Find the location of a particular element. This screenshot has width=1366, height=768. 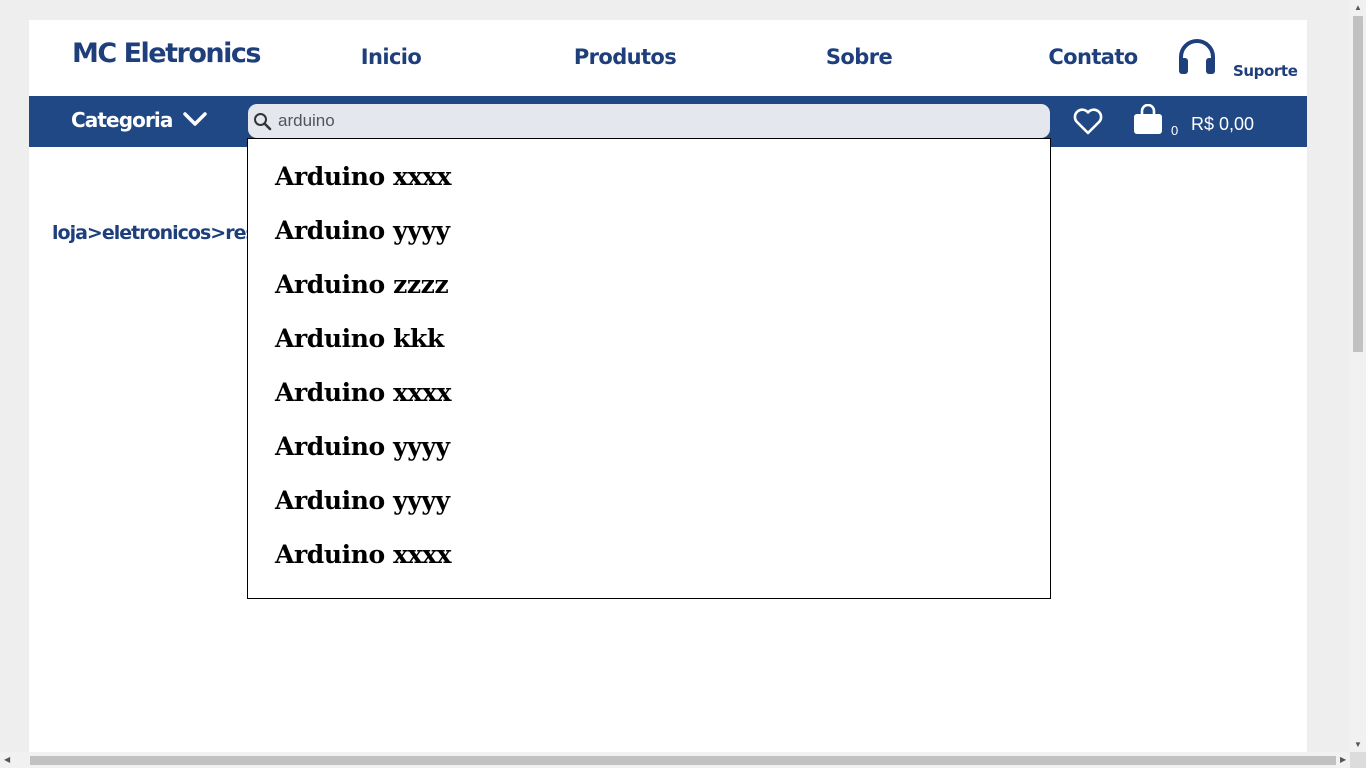

nav-produtos: Produtos is located at coordinates (625, 57).